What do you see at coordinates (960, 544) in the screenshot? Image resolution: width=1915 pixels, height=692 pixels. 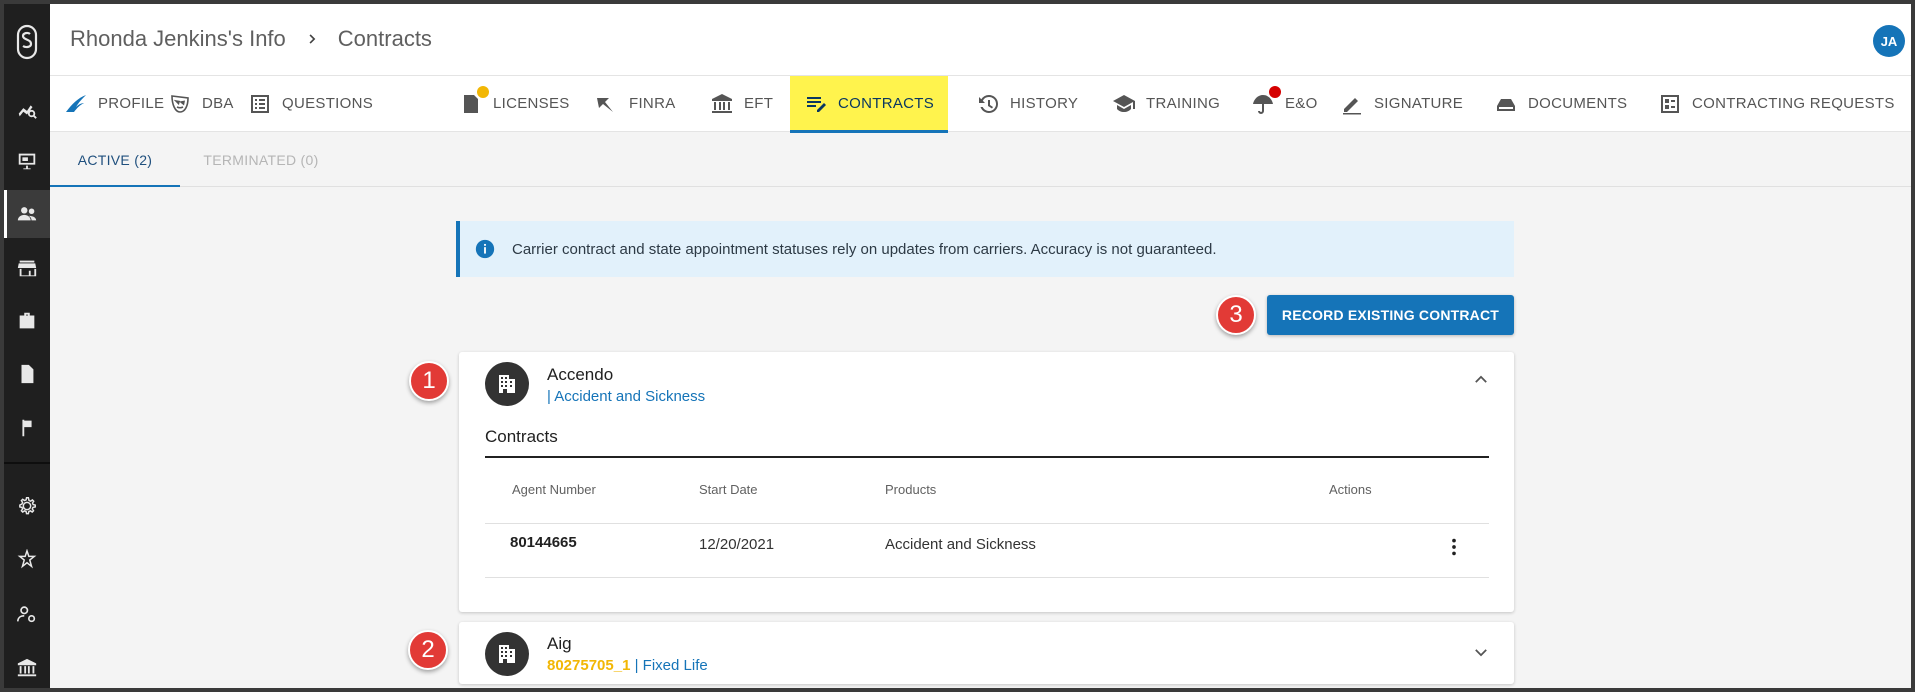 I see `products: Accident and Sickness` at bounding box center [960, 544].